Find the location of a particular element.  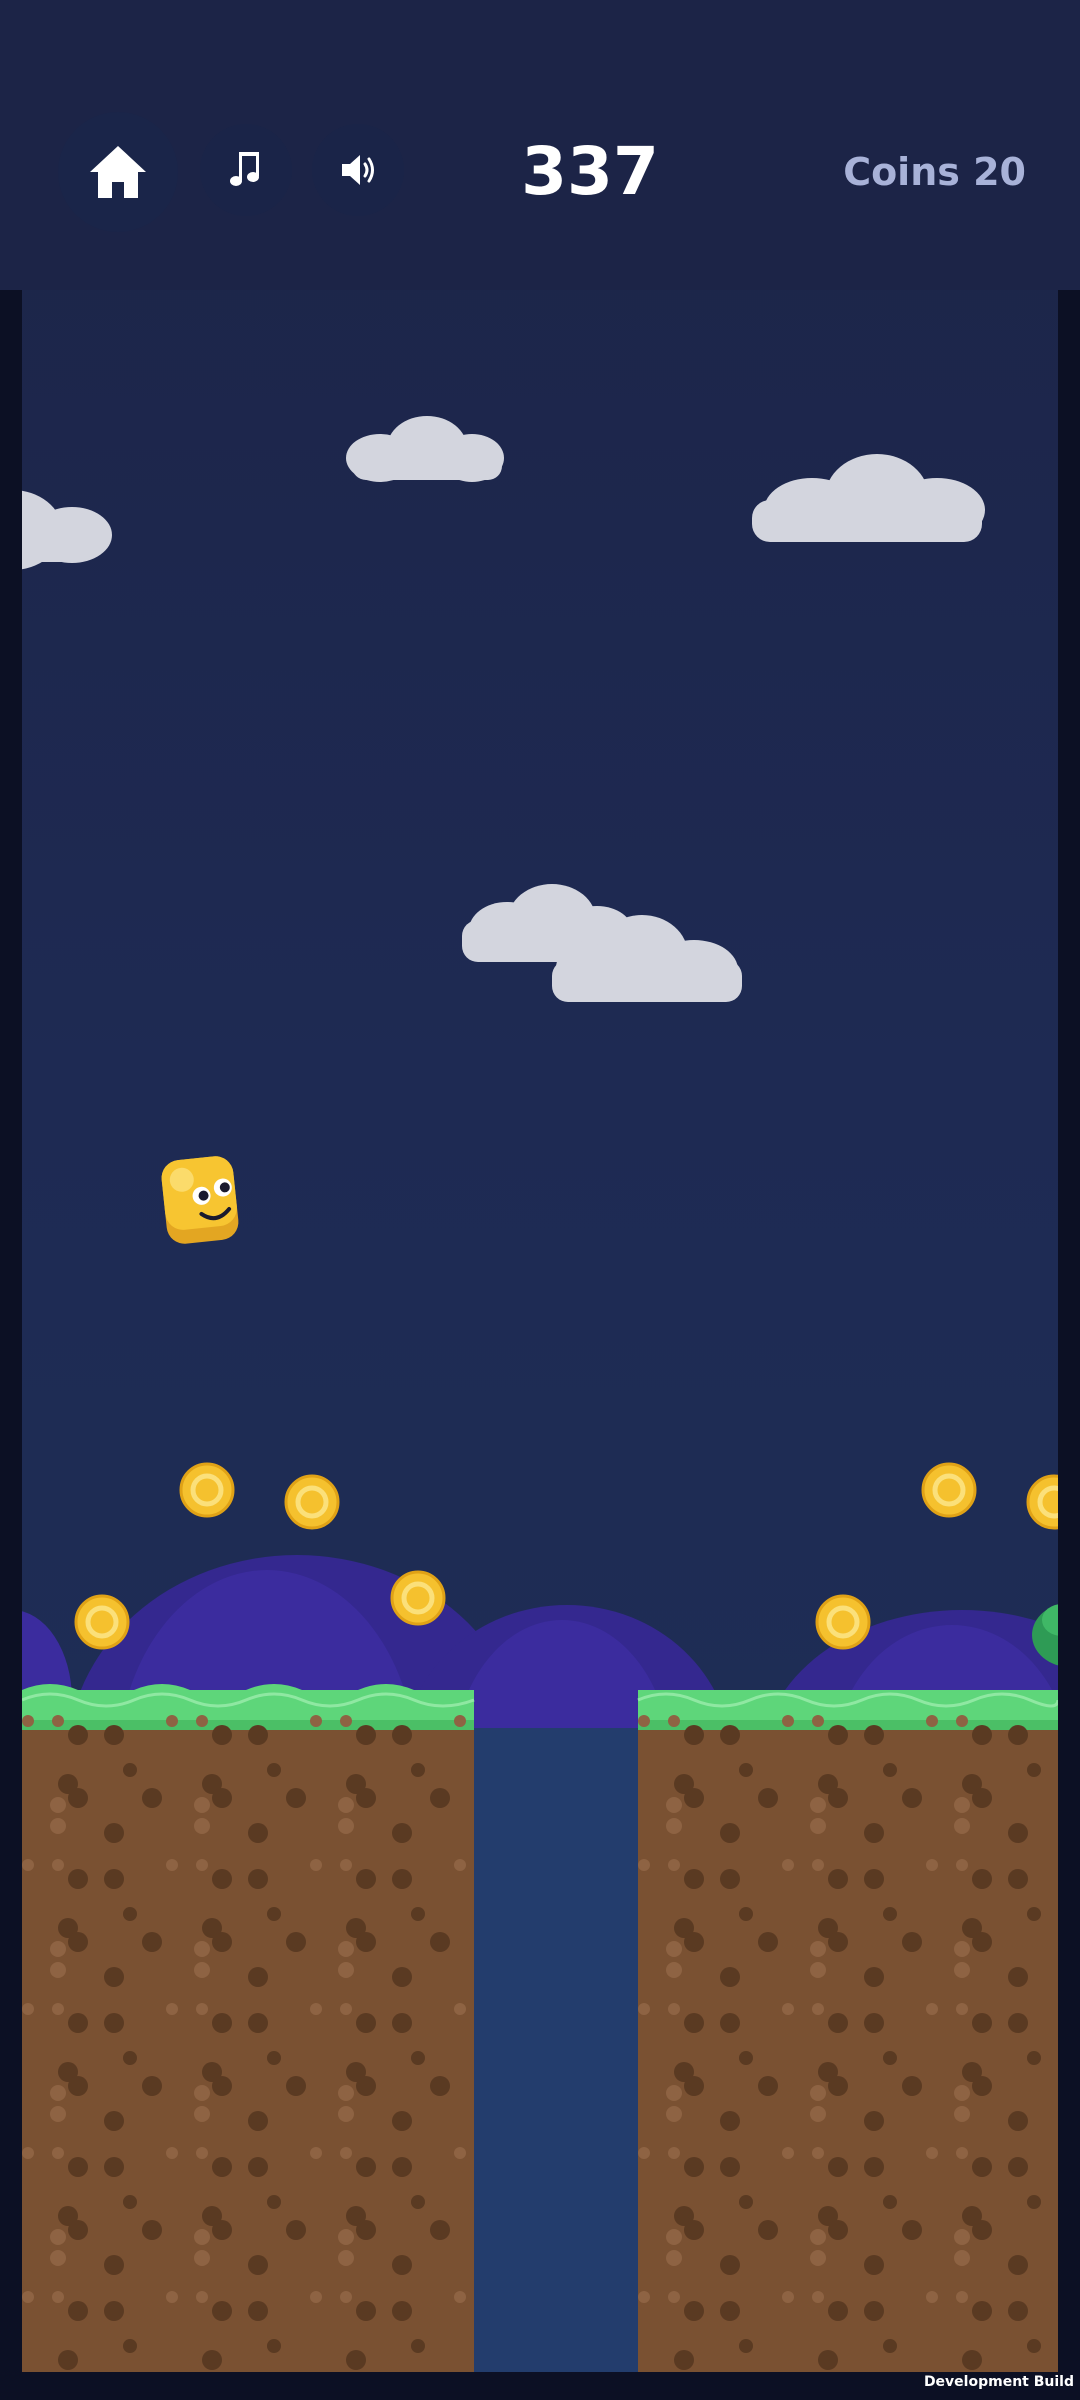

music-button is located at coordinates (246, 170).